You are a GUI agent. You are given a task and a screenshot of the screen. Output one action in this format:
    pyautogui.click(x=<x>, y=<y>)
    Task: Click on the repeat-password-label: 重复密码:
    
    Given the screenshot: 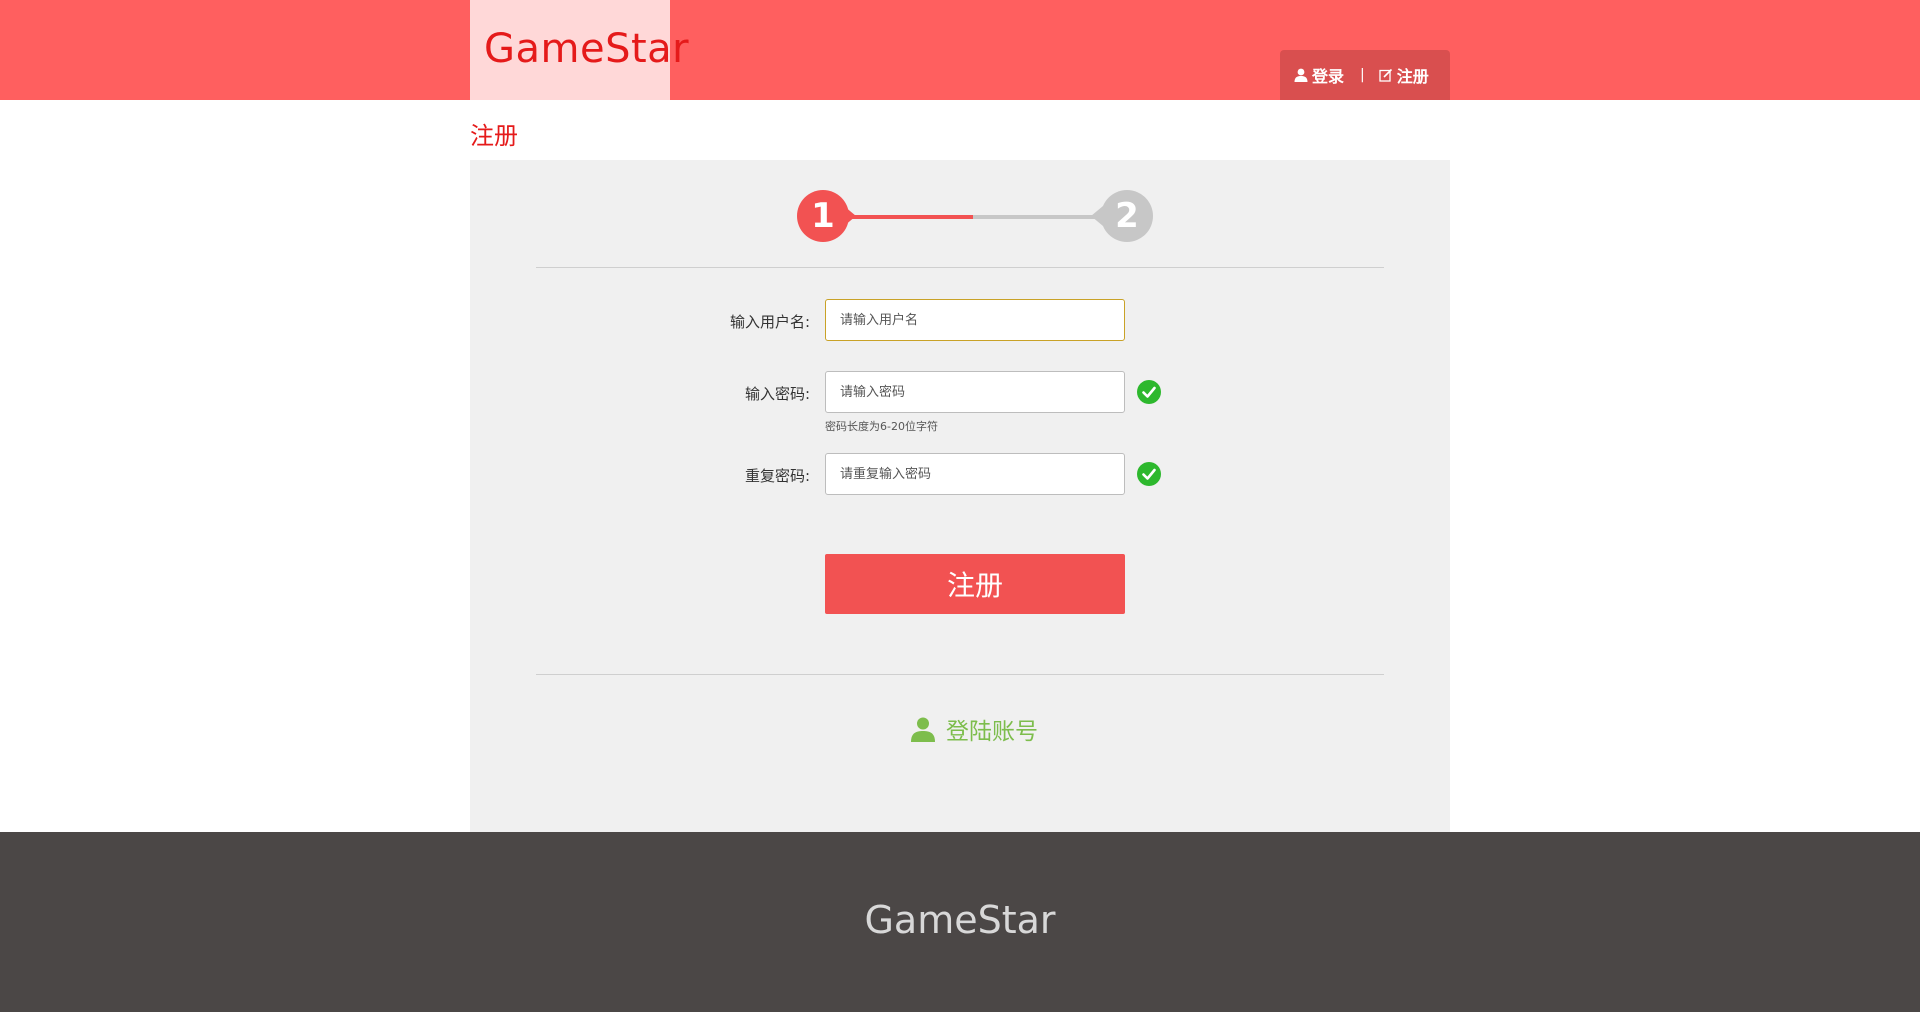 What is the action you would take?
    pyautogui.click(x=777, y=476)
    